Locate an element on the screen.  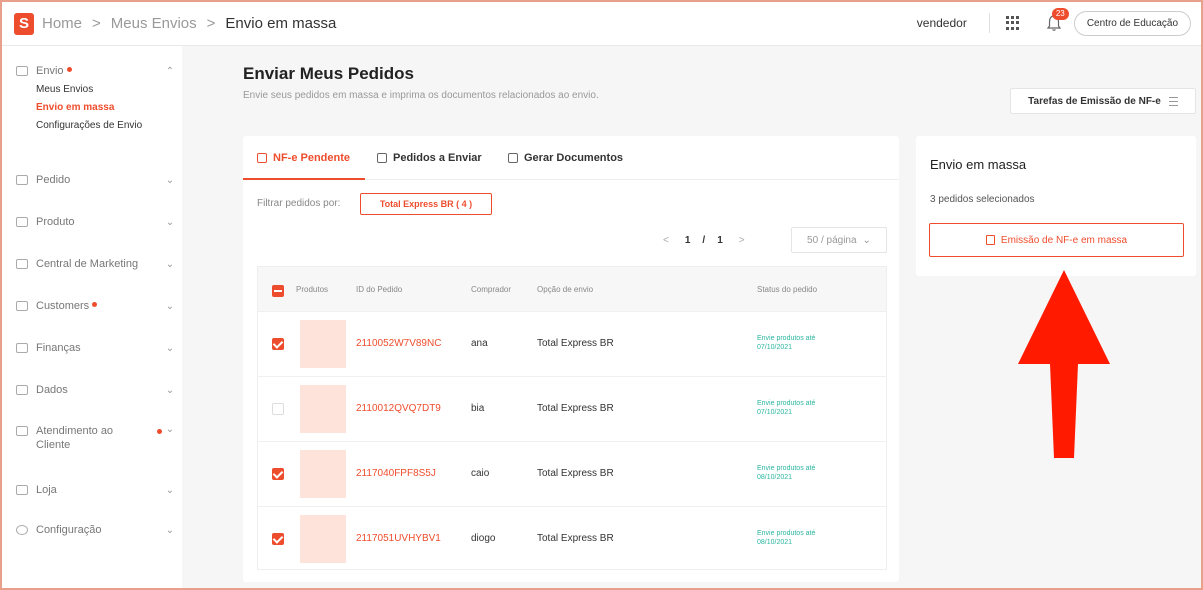
package-icon is located at coordinates (382, 158).